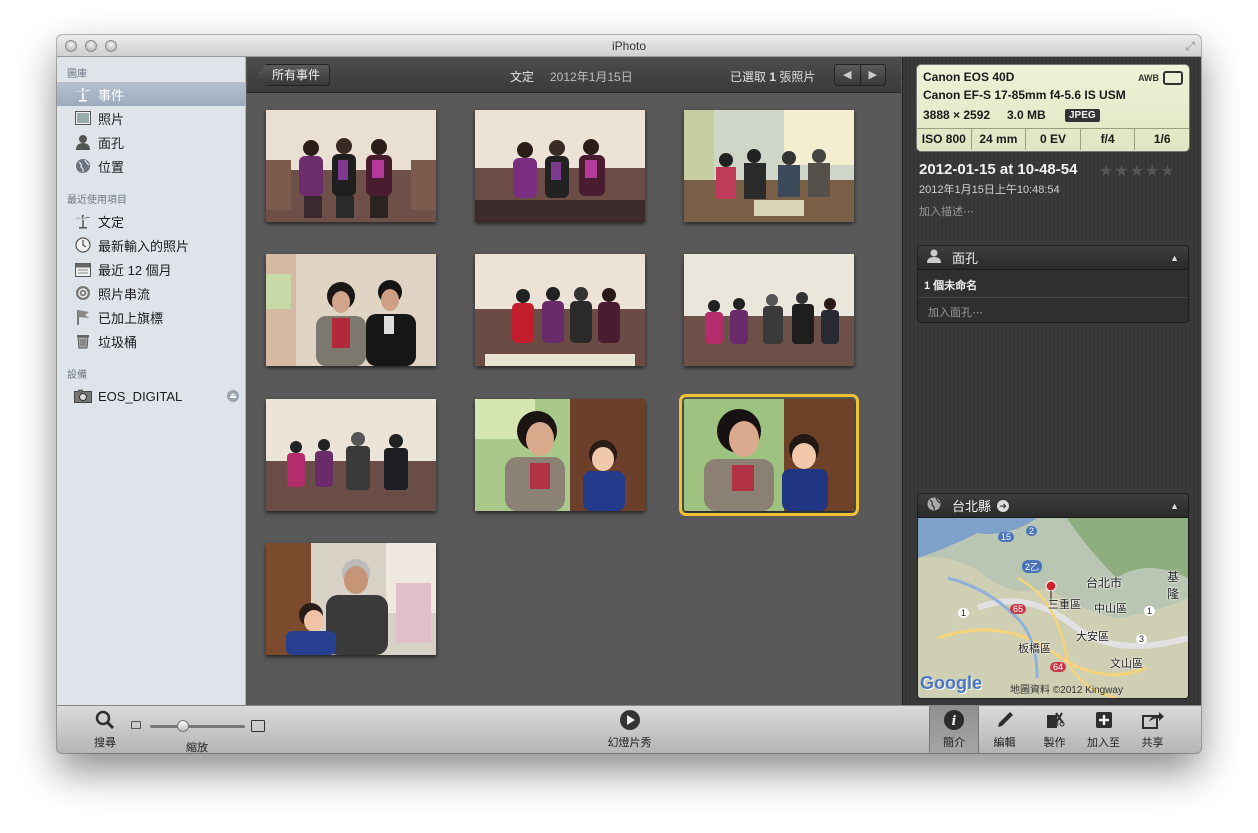 Image resolution: width=1258 pixels, height=833 pixels. I want to click on globe-icon, so click(83, 166).